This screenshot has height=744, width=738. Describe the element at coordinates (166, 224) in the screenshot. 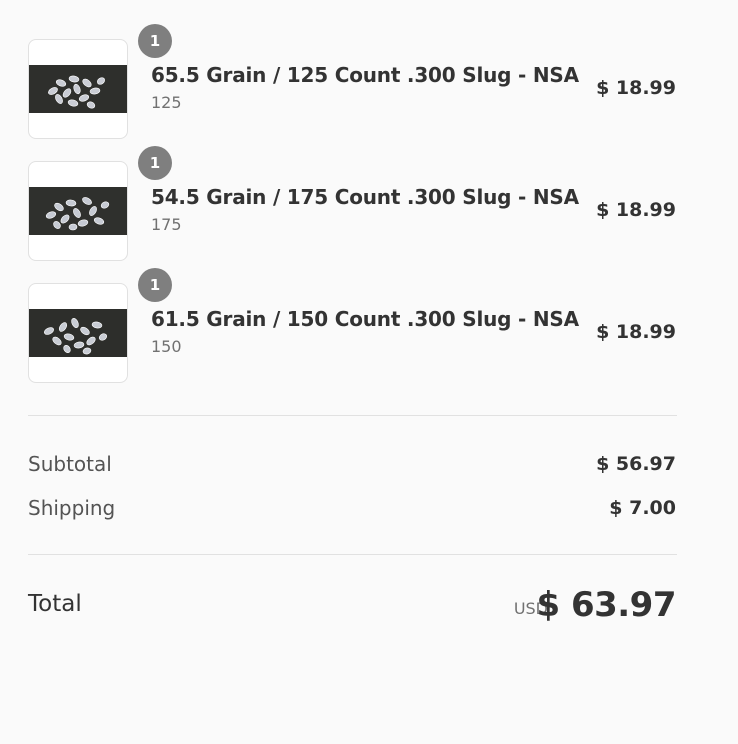

I see `product-variant: 175` at that location.